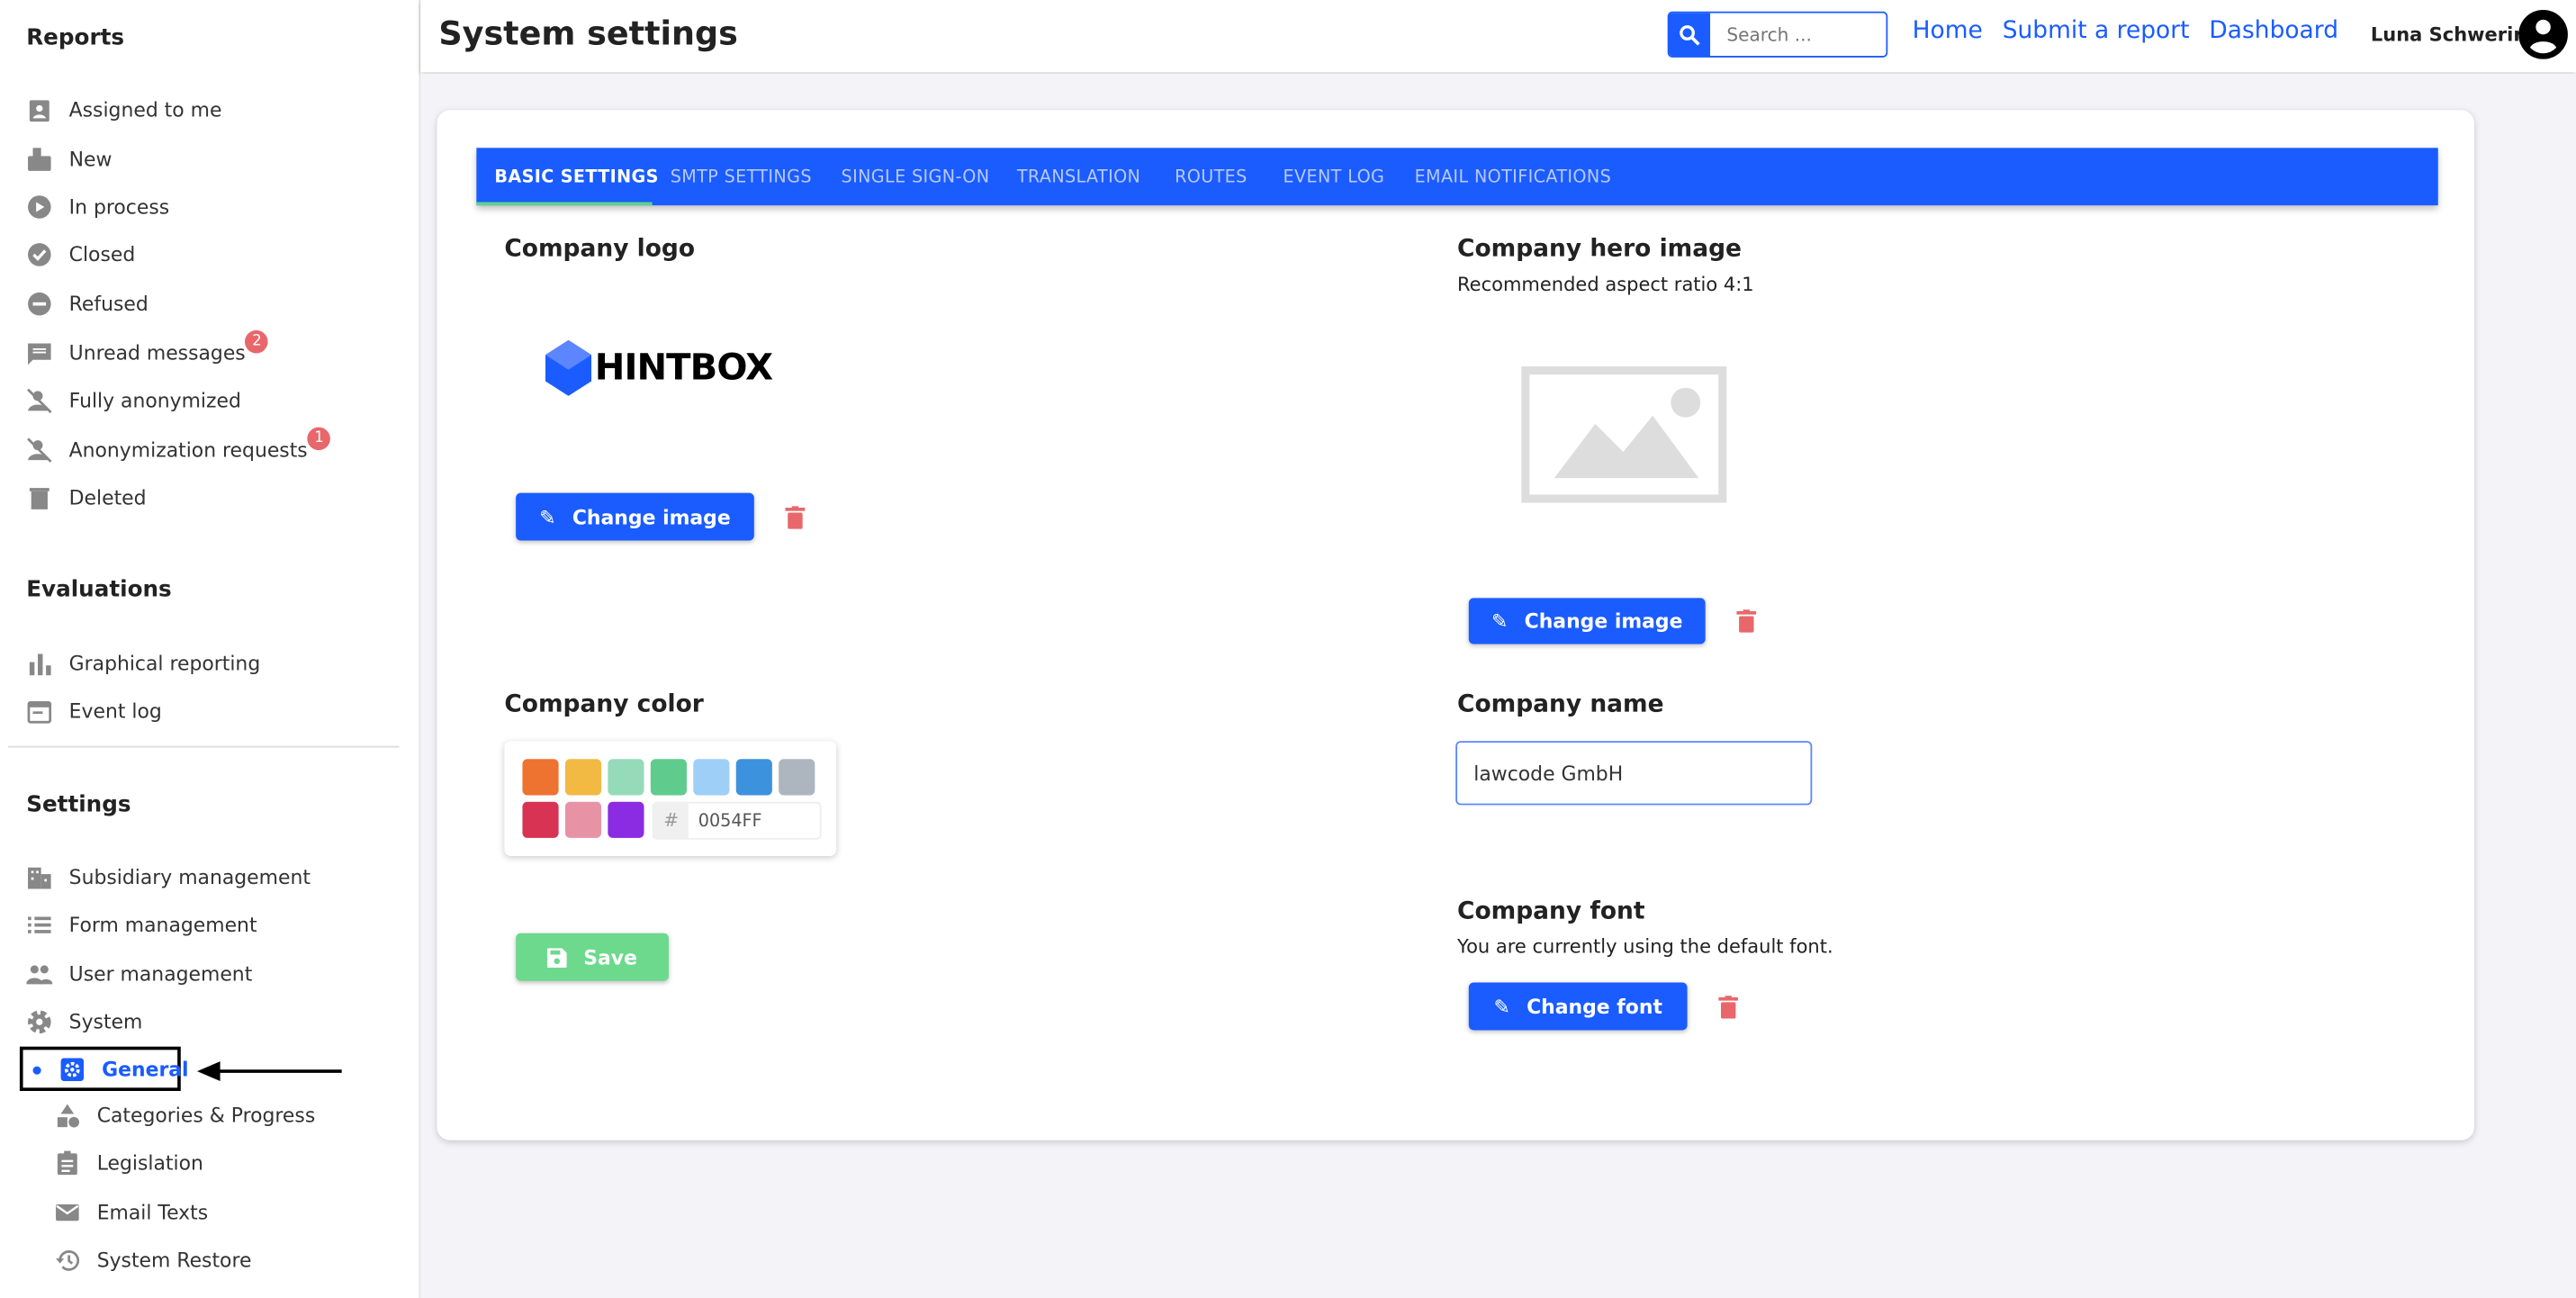 This screenshot has width=2576, height=1298. Describe the element at coordinates (2448, 35) in the screenshot. I see `user-name: Luna Schwerin` at that location.